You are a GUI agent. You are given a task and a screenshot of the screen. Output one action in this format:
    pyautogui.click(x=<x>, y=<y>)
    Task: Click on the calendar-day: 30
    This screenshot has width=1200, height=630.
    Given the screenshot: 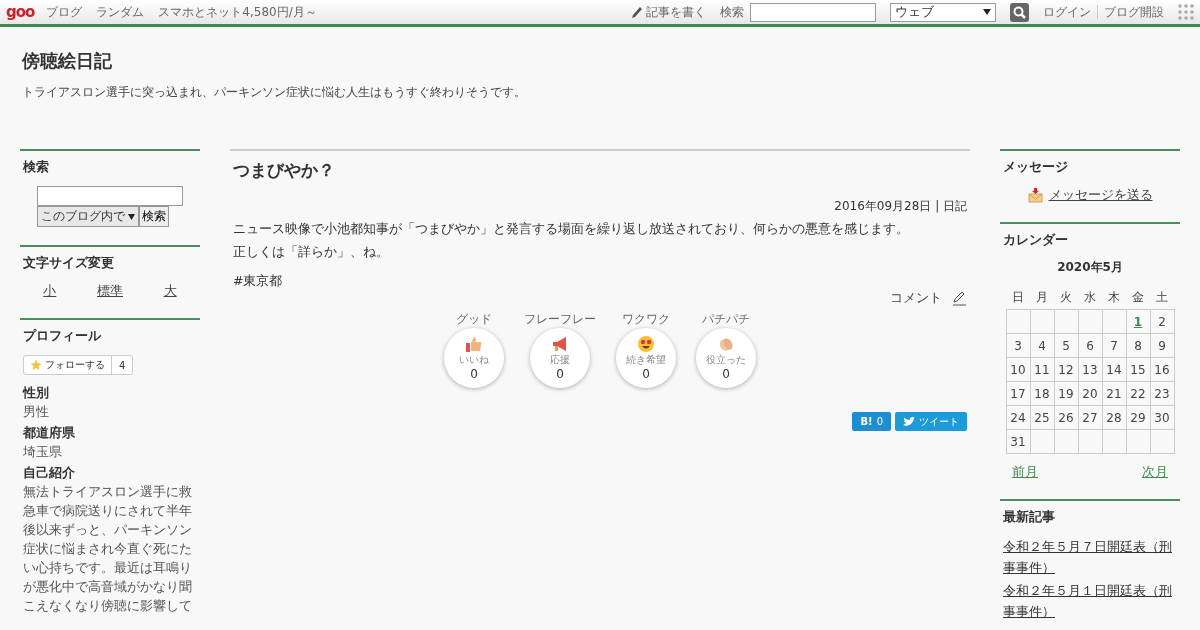 What is the action you would take?
    pyautogui.click(x=1162, y=417)
    